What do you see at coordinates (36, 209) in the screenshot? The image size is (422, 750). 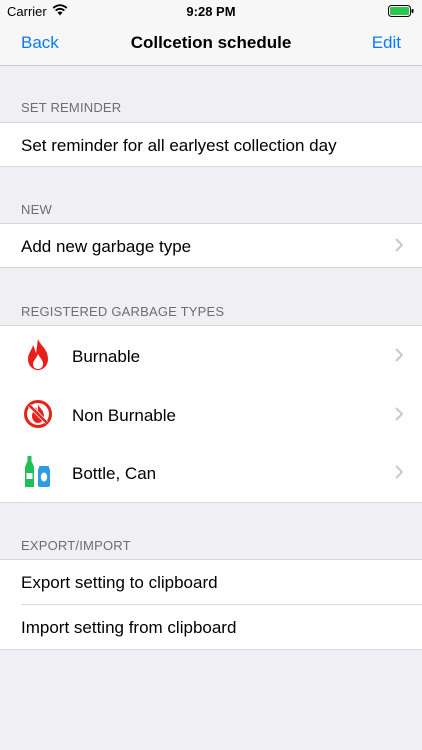 I see `section-header-new: NEW` at bounding box center [36, 209].